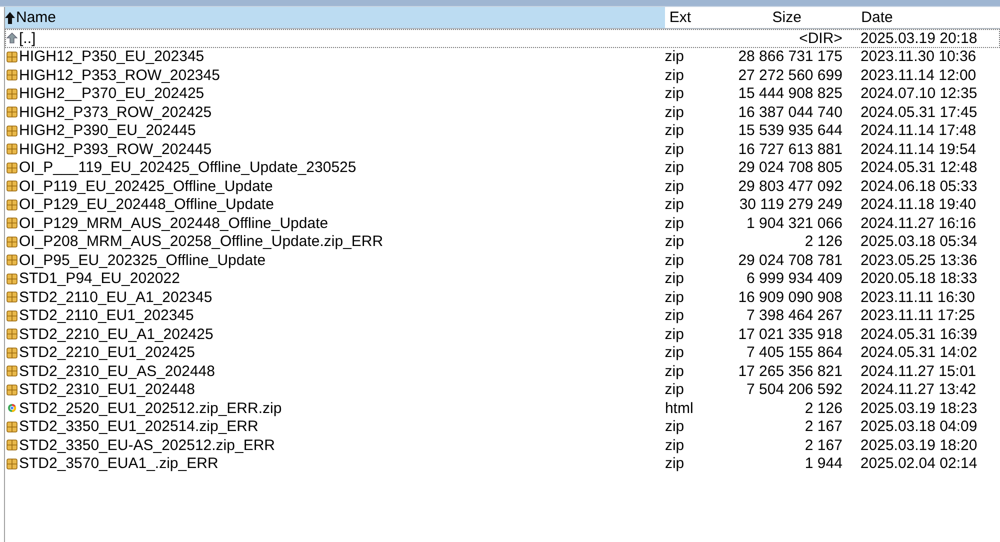 The width and height of the screenshot is (1000, 542). What do you see at coordinates (918, 371) in the screenshot?
I see `file-date: 2024.11.27 15:01` at bounding box center [918, 371].